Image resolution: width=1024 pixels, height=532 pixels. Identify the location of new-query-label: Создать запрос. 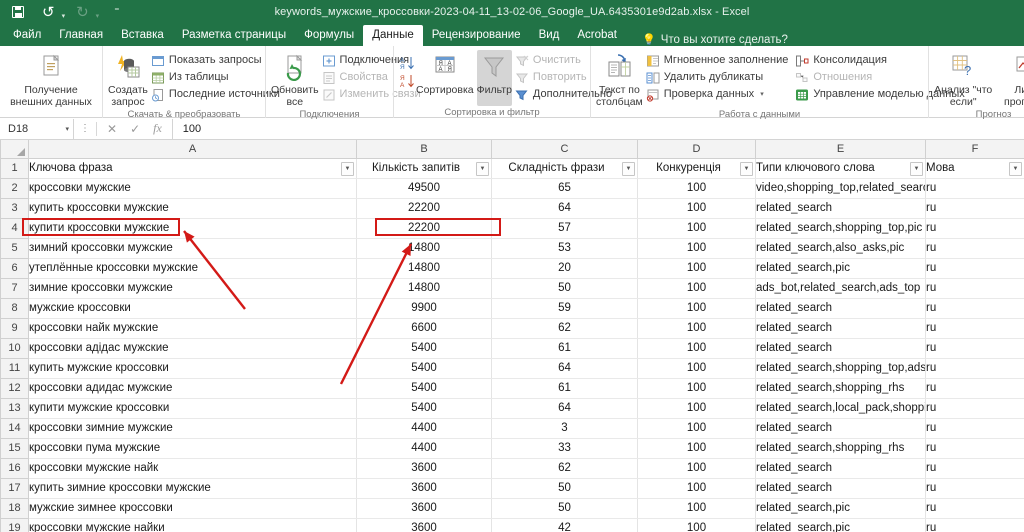
(128, 96).